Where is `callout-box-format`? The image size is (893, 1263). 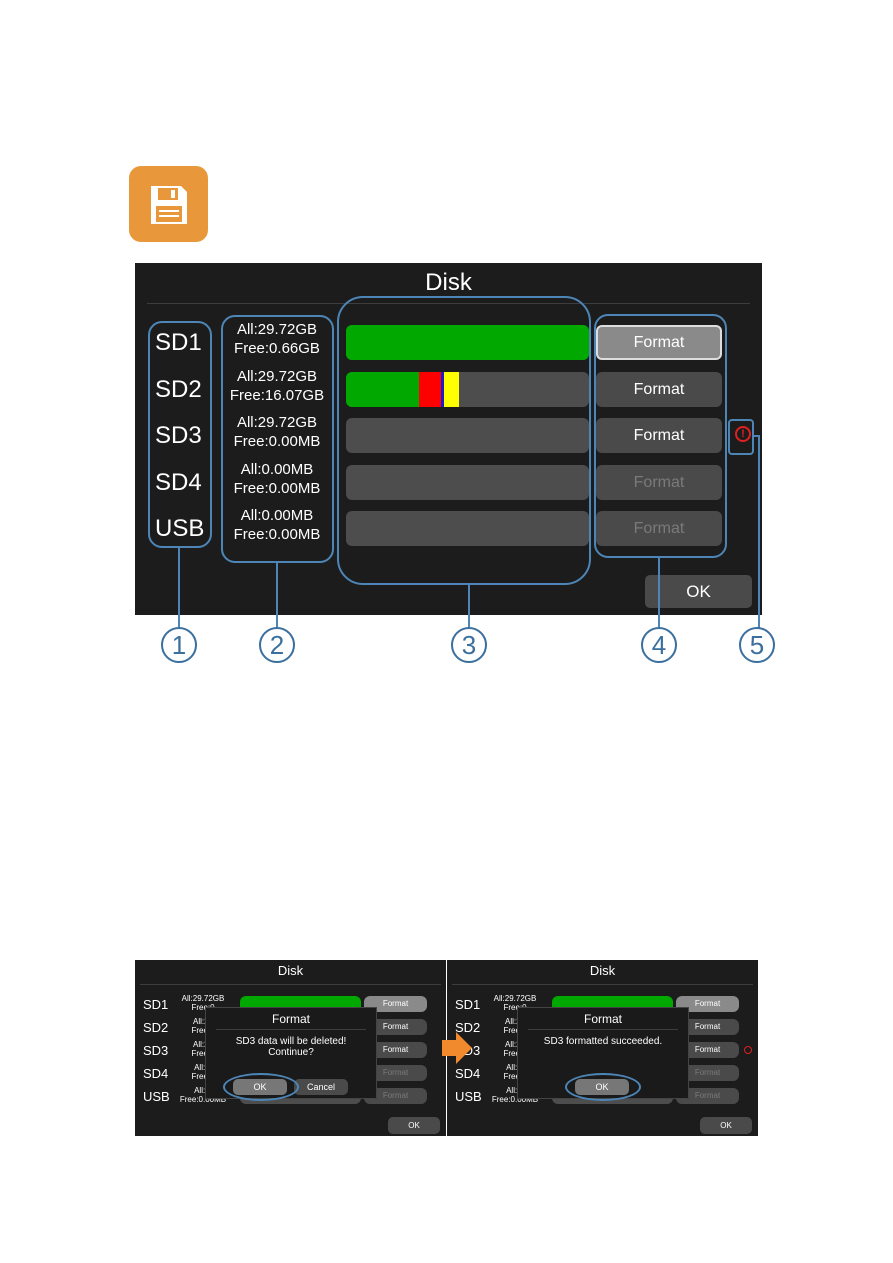 callout-box-format is located at coordinates (660, 436).